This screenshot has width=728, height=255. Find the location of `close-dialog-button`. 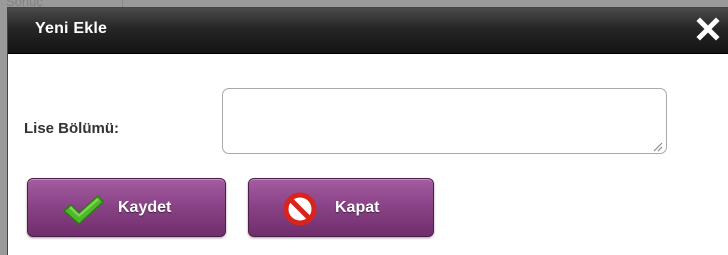

close-dialog-button is located at coordinates (708, 29).